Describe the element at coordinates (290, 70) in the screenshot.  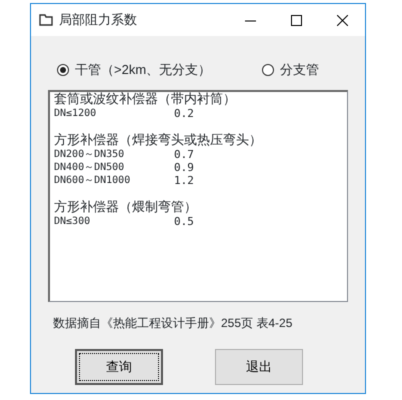
I see `radio-option: 分支管` at that location.